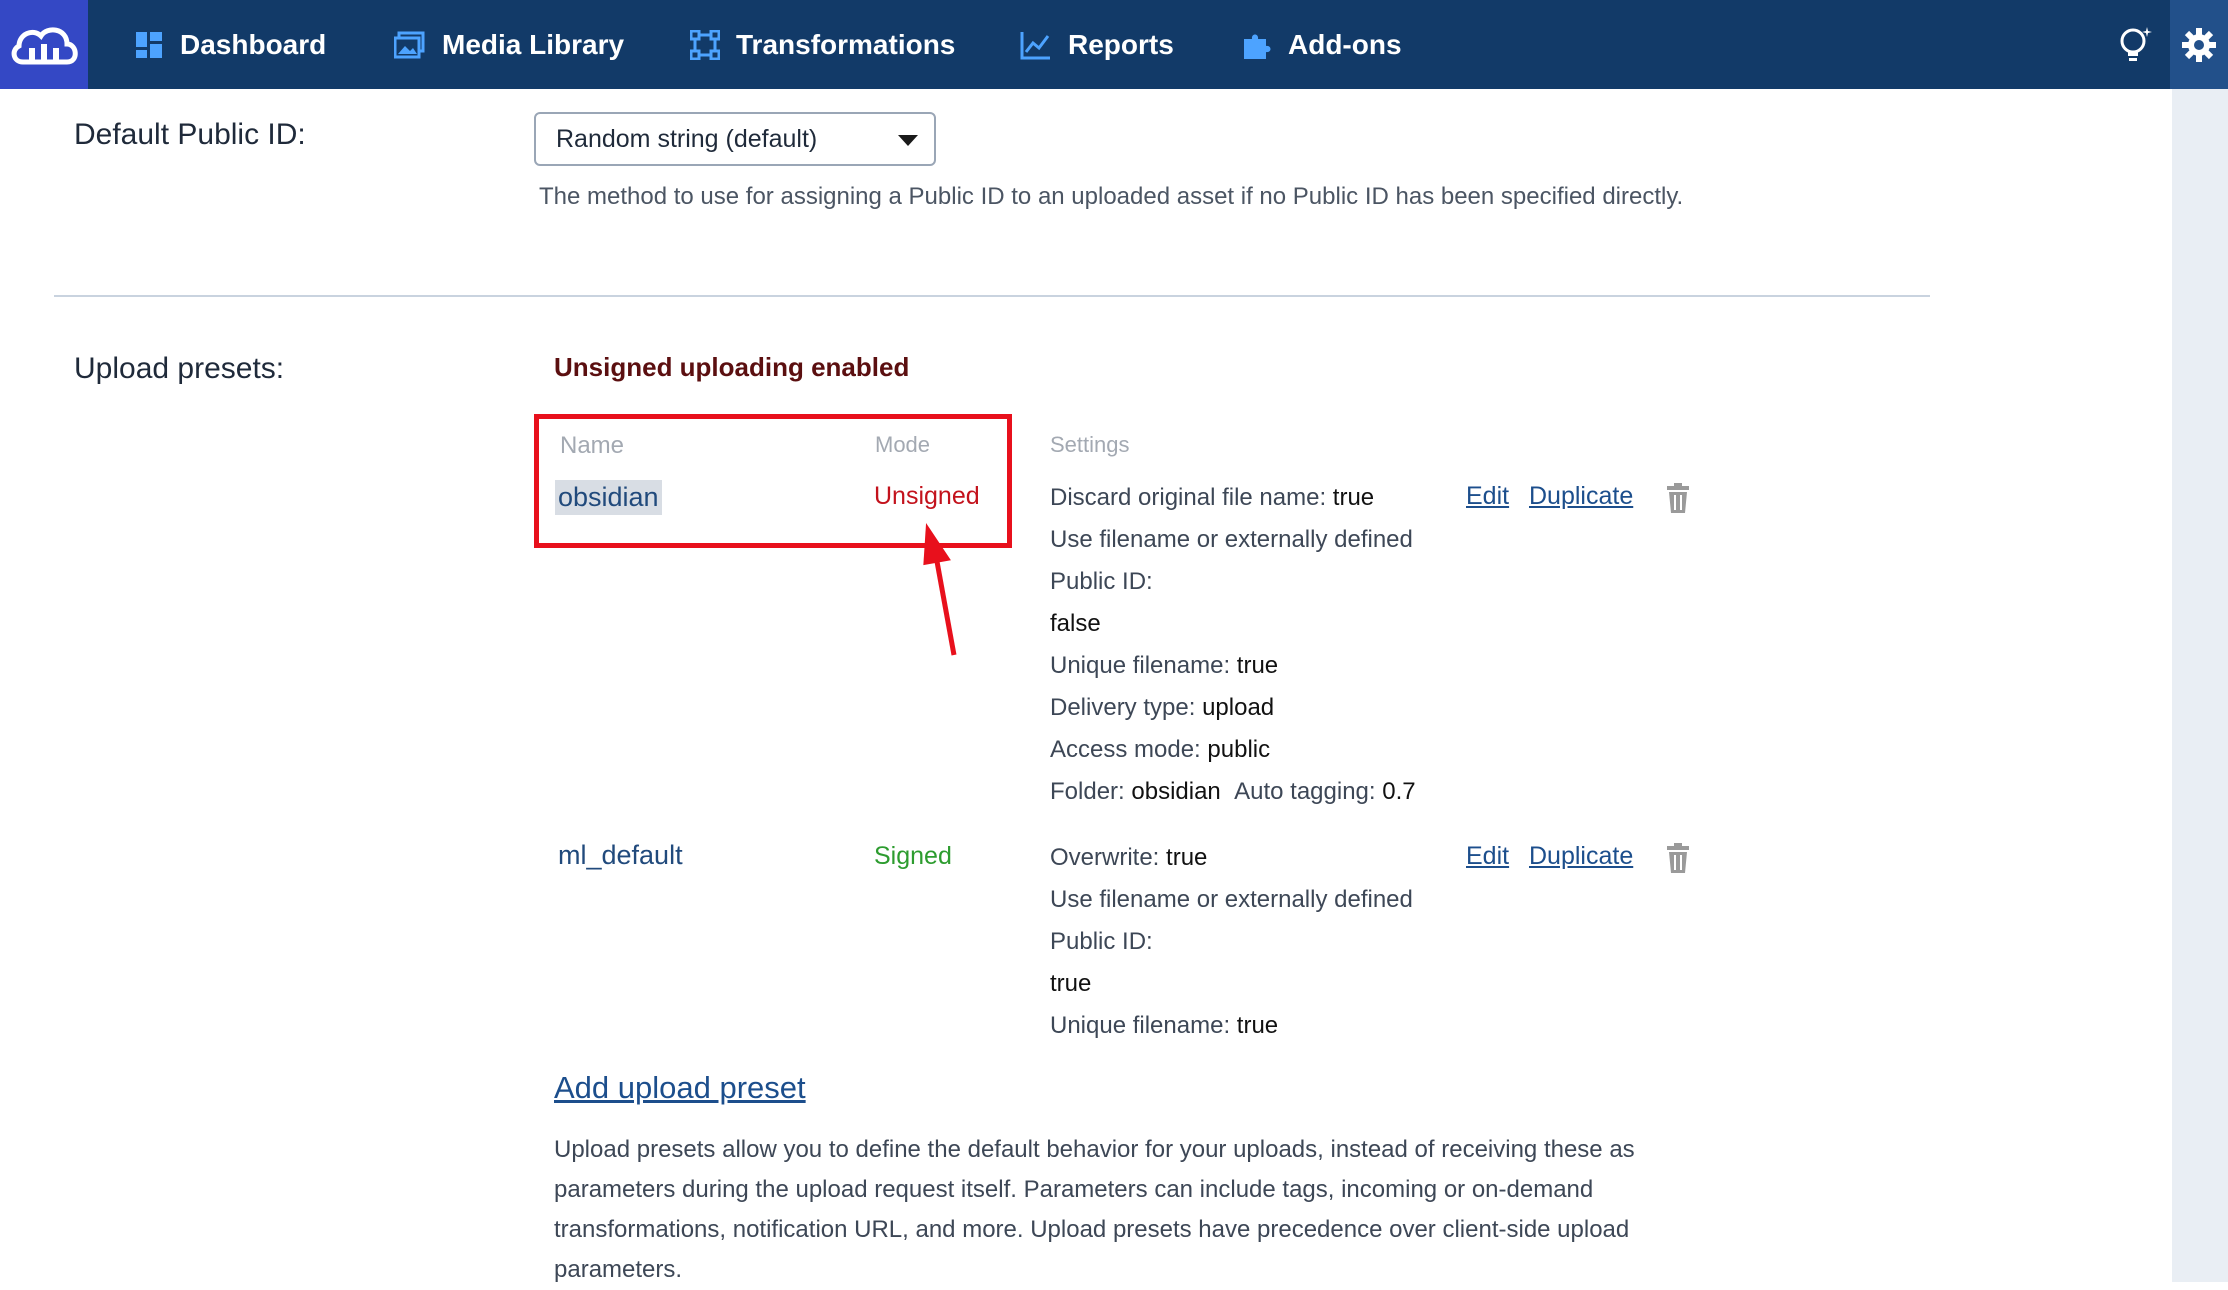 The height and width of the screenshot is (1290, 2228). What do you see at coordinates (705, 44) in the screenshot?
I see `transformations-icon` at bounding box center [705, 44].